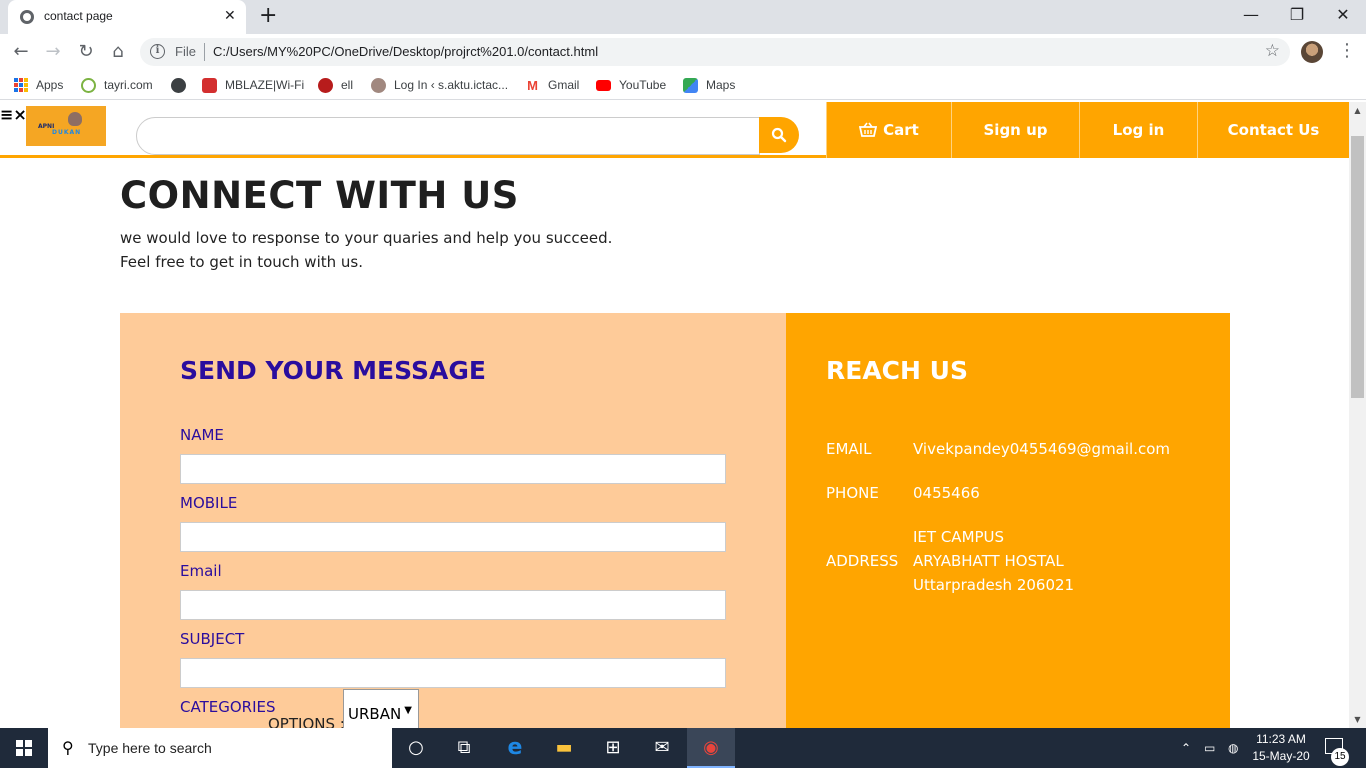  What do you see at coordinates (721, 85) in the screenshot?
I see `bookmark-label: Maps` at bounding box center [721, 85].